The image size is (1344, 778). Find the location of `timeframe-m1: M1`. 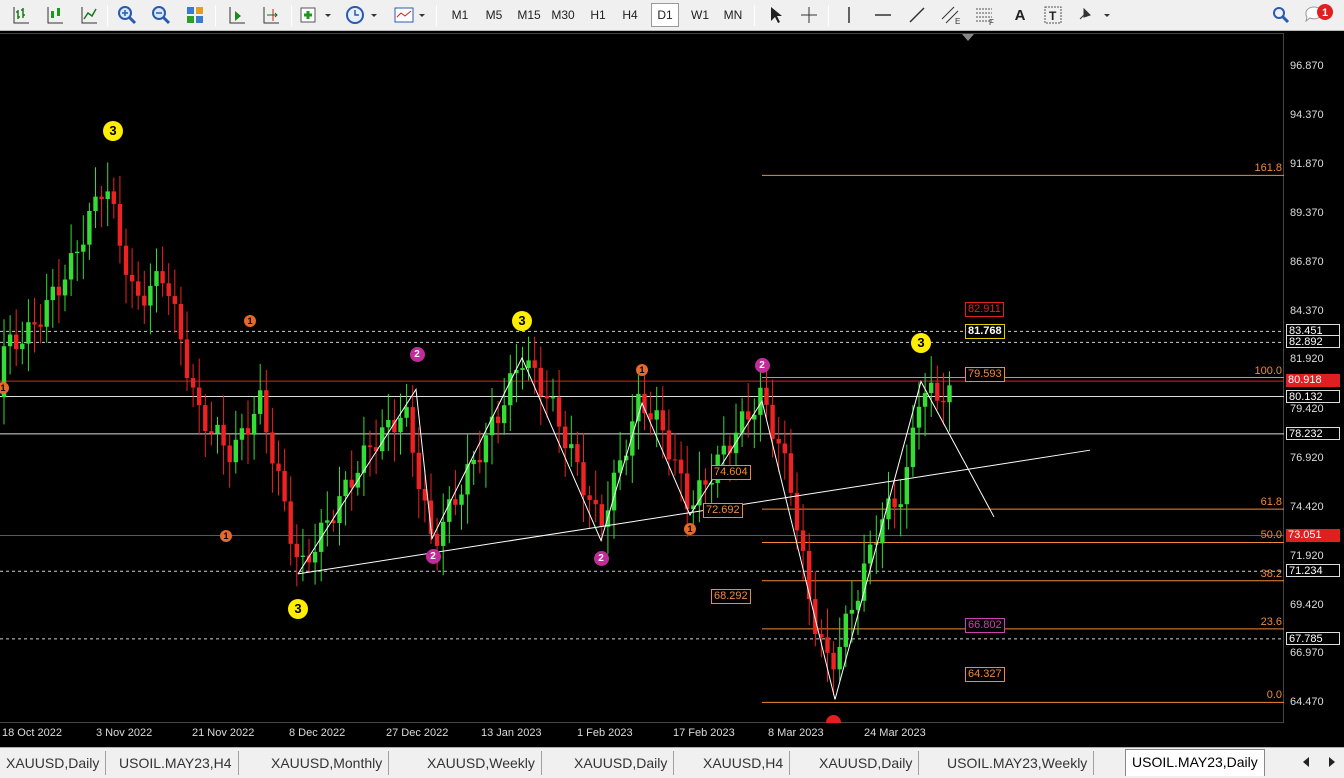

timeframe-m1: M1 is located at coordinates (460, 15).